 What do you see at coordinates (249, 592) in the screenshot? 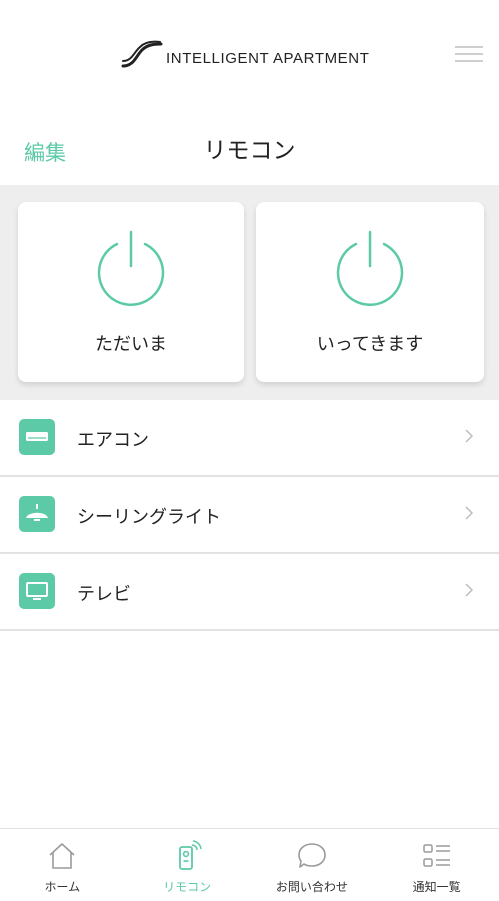
I see `list-item-tv: テレビ` at bounding box center [249, 592].